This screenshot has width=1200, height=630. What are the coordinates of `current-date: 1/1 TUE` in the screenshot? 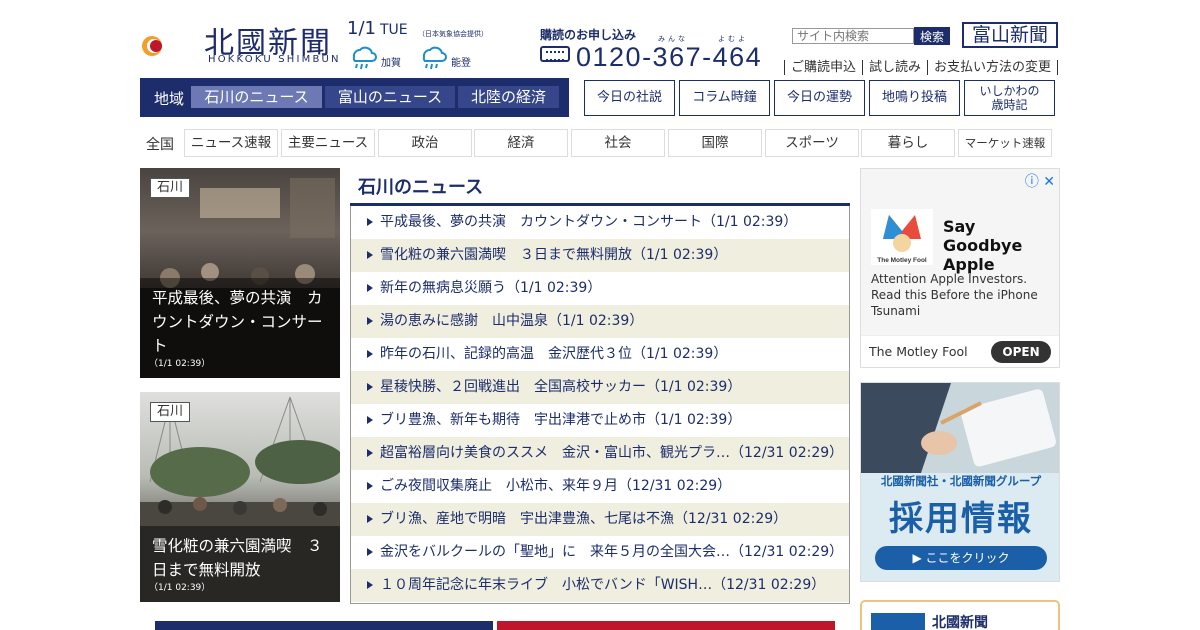 It's located at (377, 28).